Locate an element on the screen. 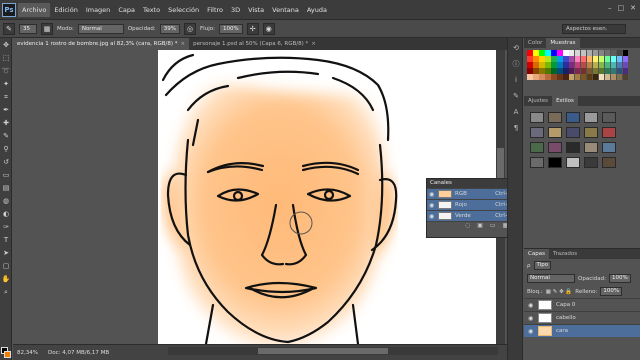  zoom-level: 82,34% is located at coordinates (27, 353).